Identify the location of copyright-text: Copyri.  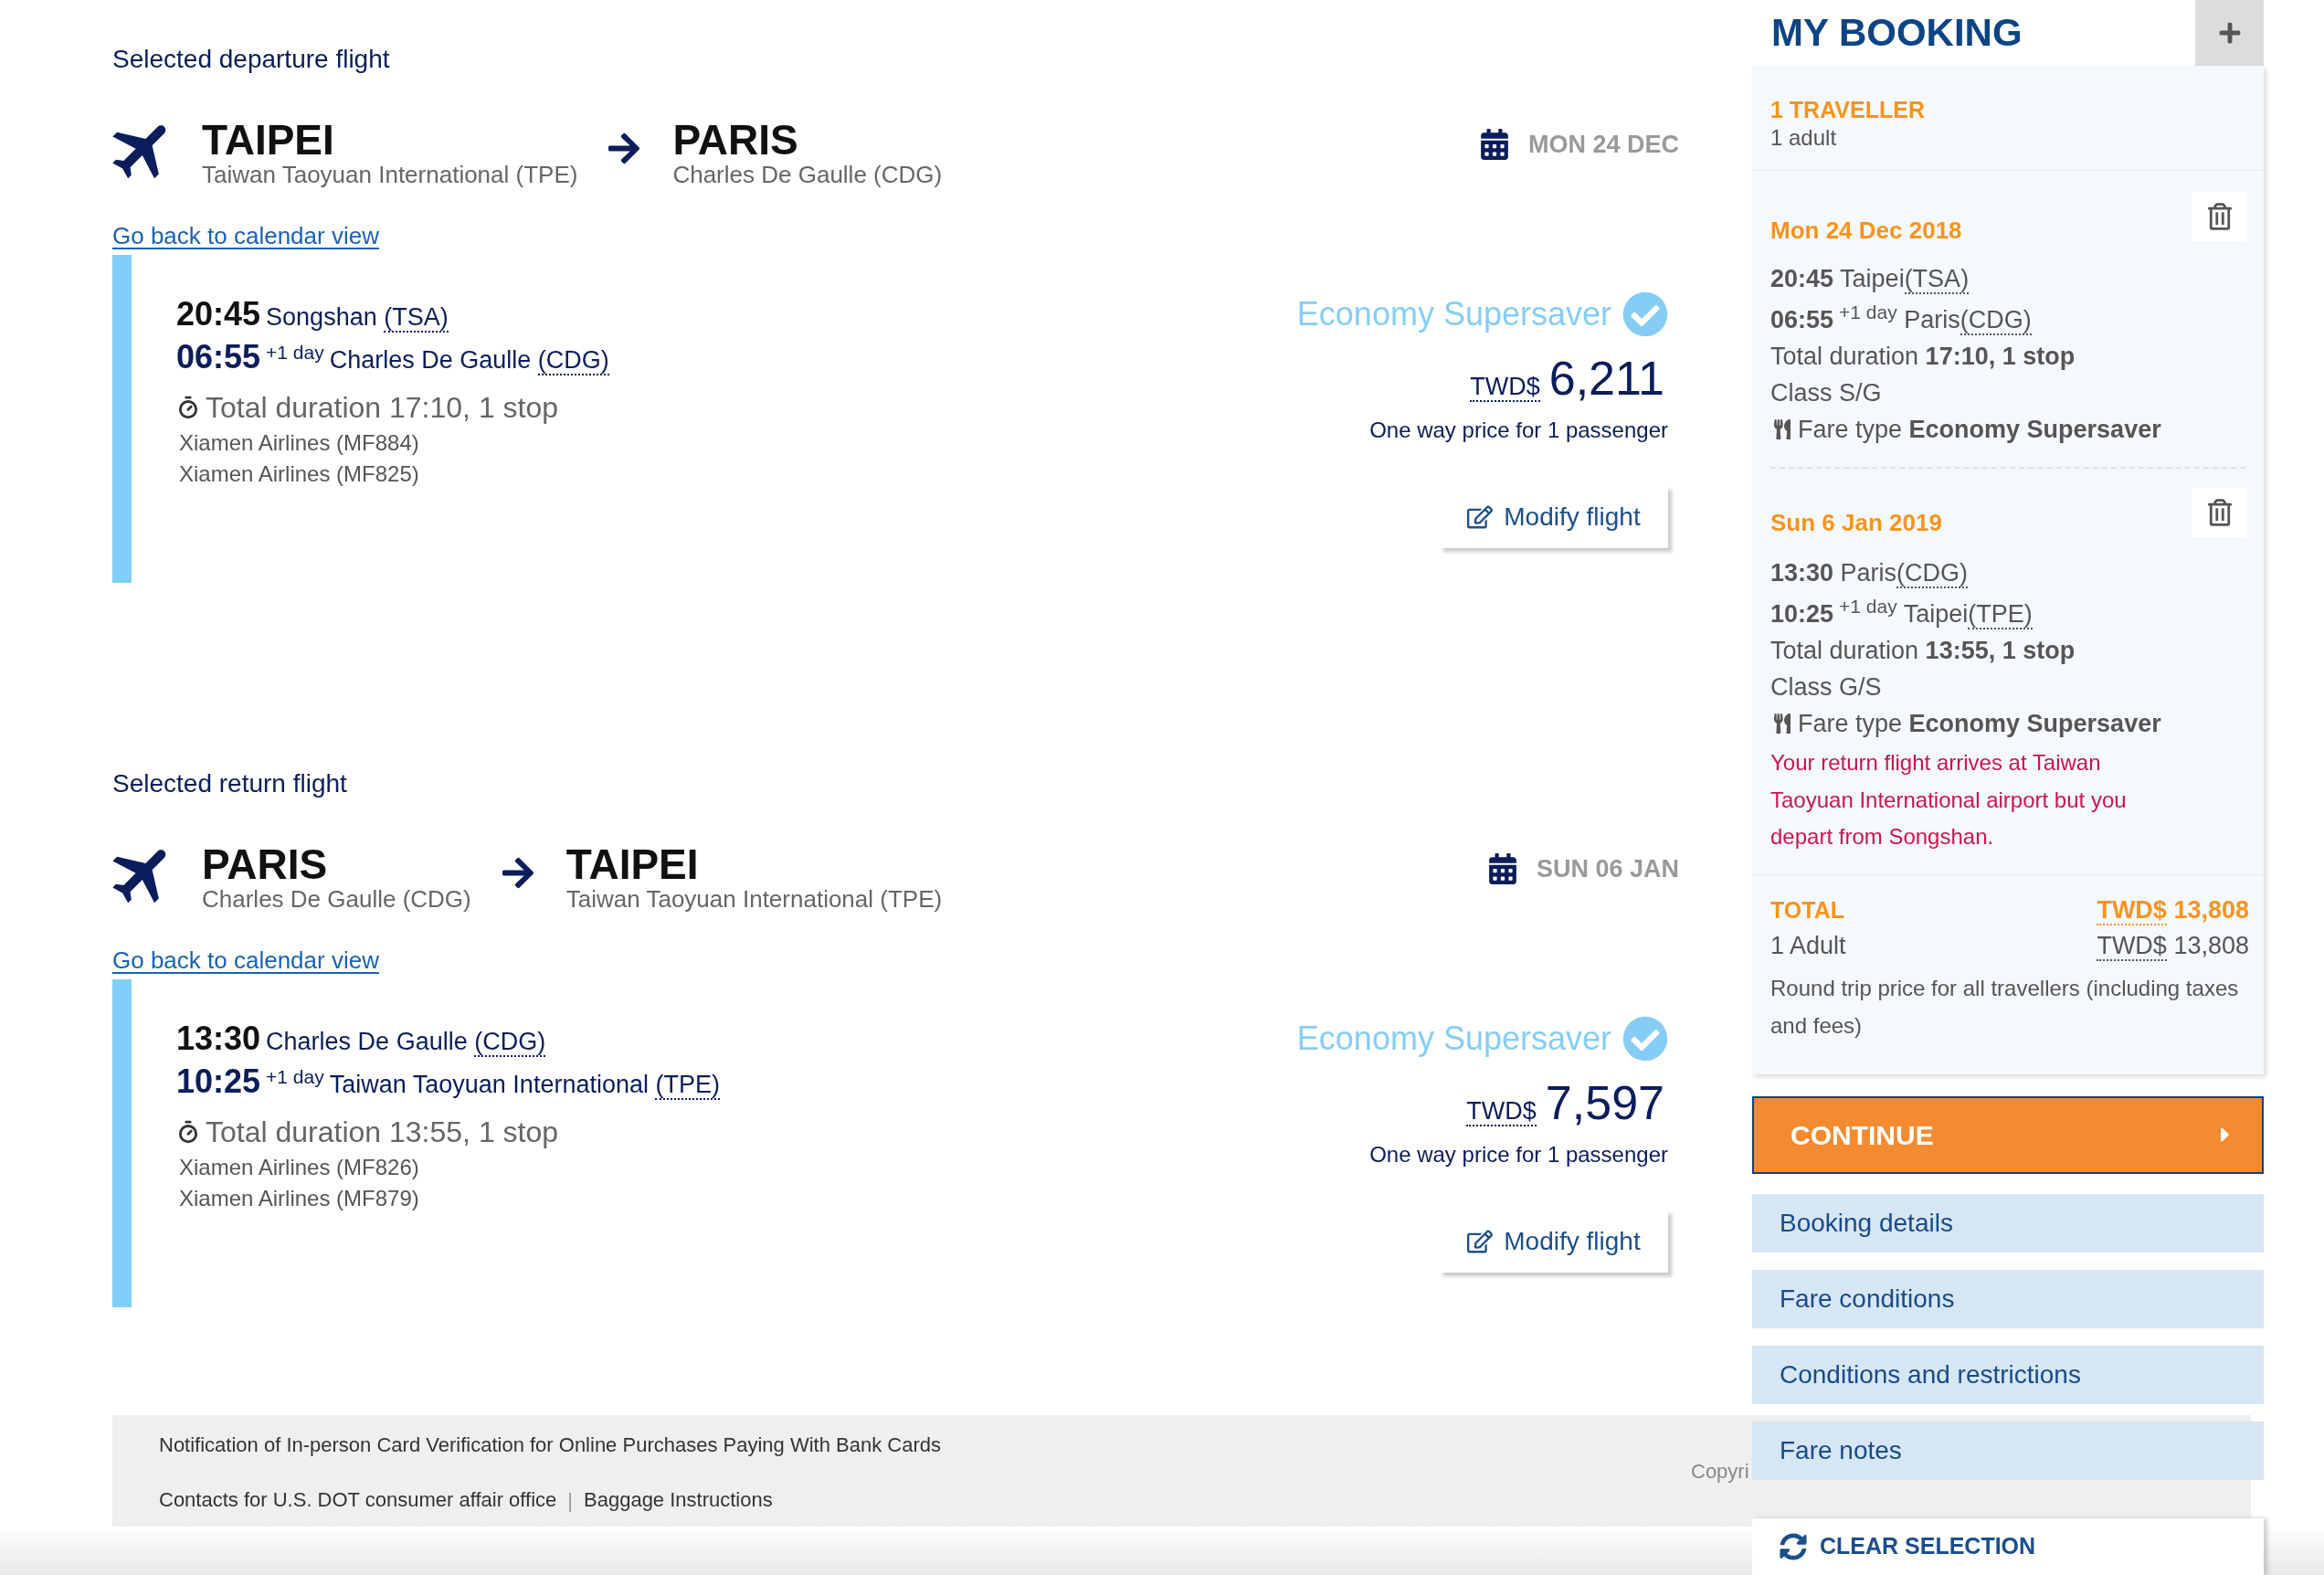
(1720, 1471).